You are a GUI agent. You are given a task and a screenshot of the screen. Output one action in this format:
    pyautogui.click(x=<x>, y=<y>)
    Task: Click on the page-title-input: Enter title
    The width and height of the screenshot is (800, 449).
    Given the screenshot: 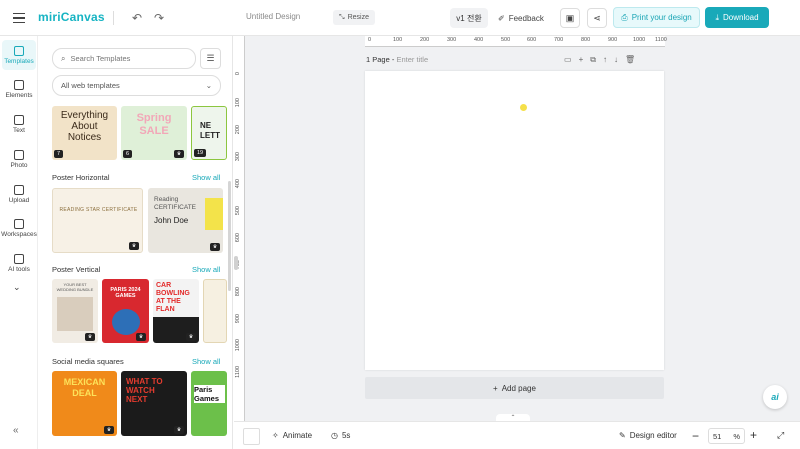 What is the action you would take?
    pyautogui.click(x=412, y=59)
    